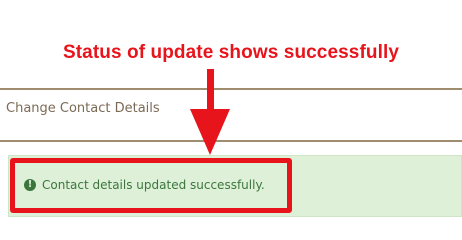 The width and height of the screenshot is (462, 240). What do you see at coordinates (210, 112) in the screenshot?
I see `annotation-arrow-icon` at bounding box center [210, 112].